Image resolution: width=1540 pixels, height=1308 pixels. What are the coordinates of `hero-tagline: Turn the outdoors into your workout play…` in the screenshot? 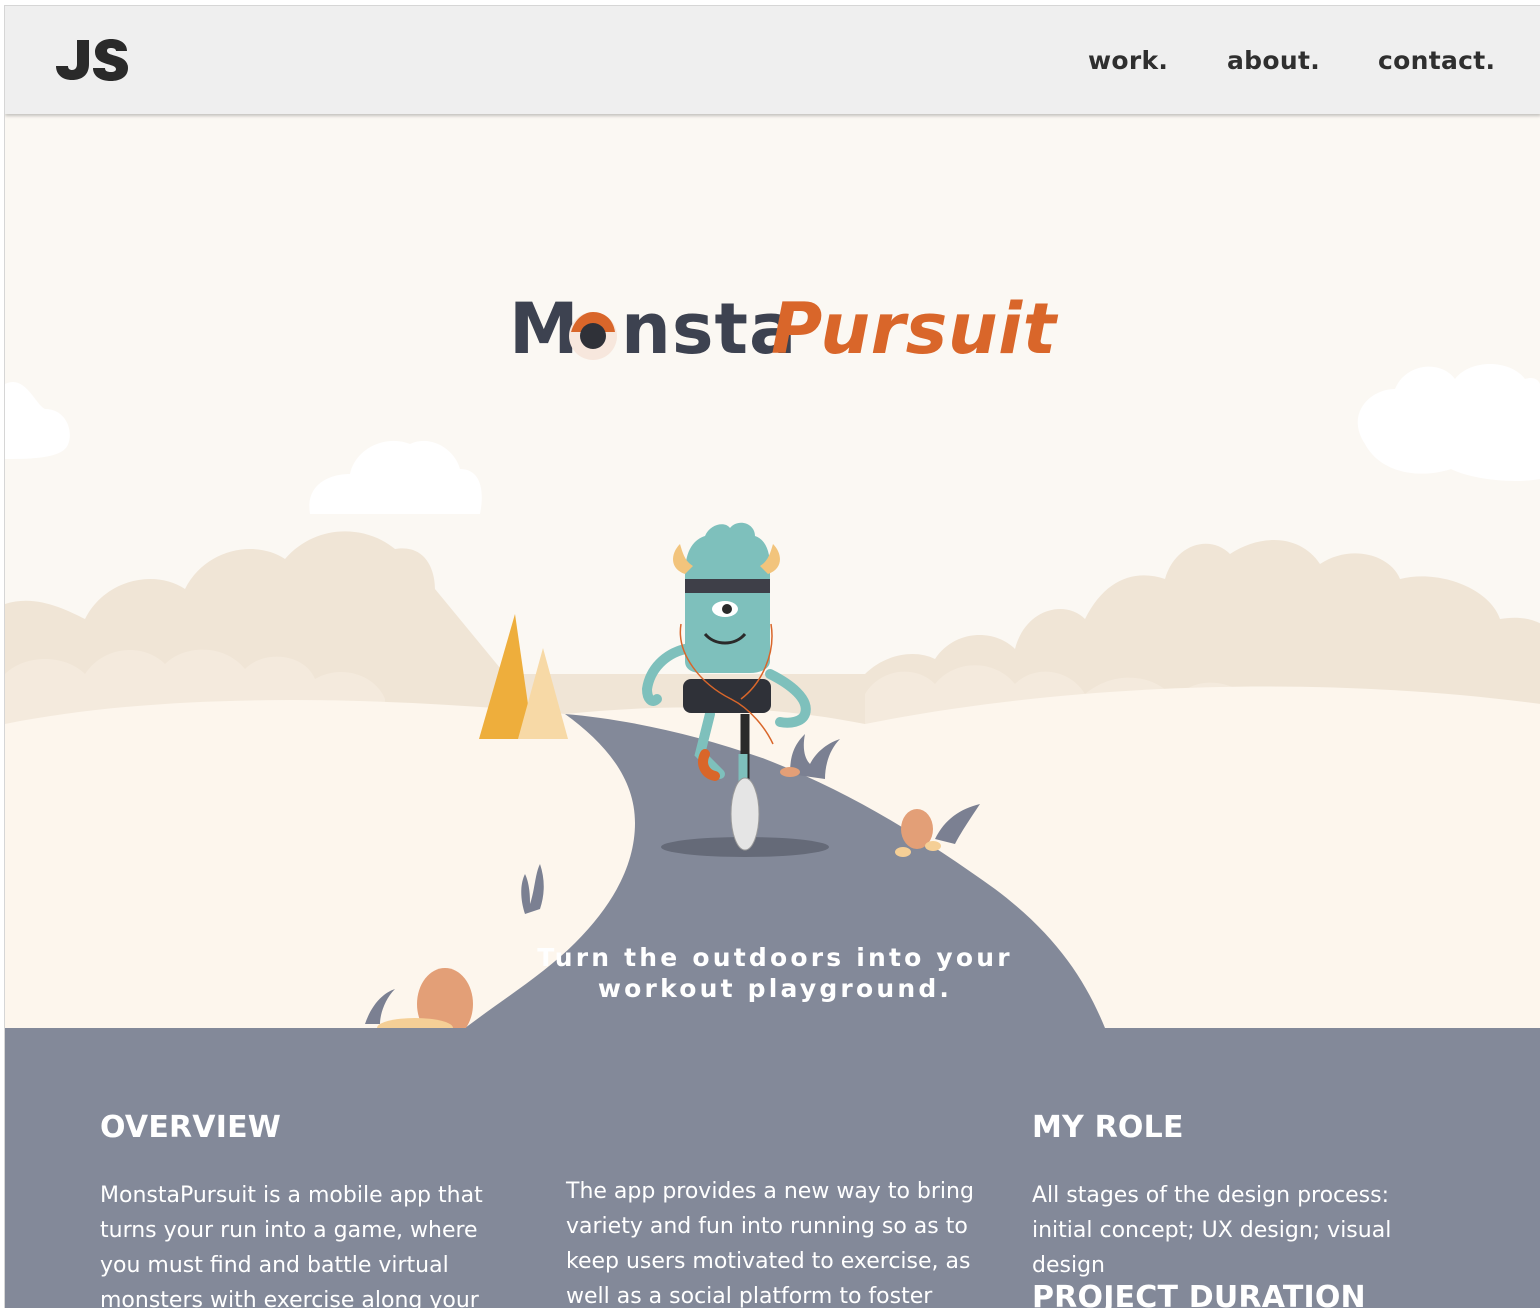 It's located at (775, 973).